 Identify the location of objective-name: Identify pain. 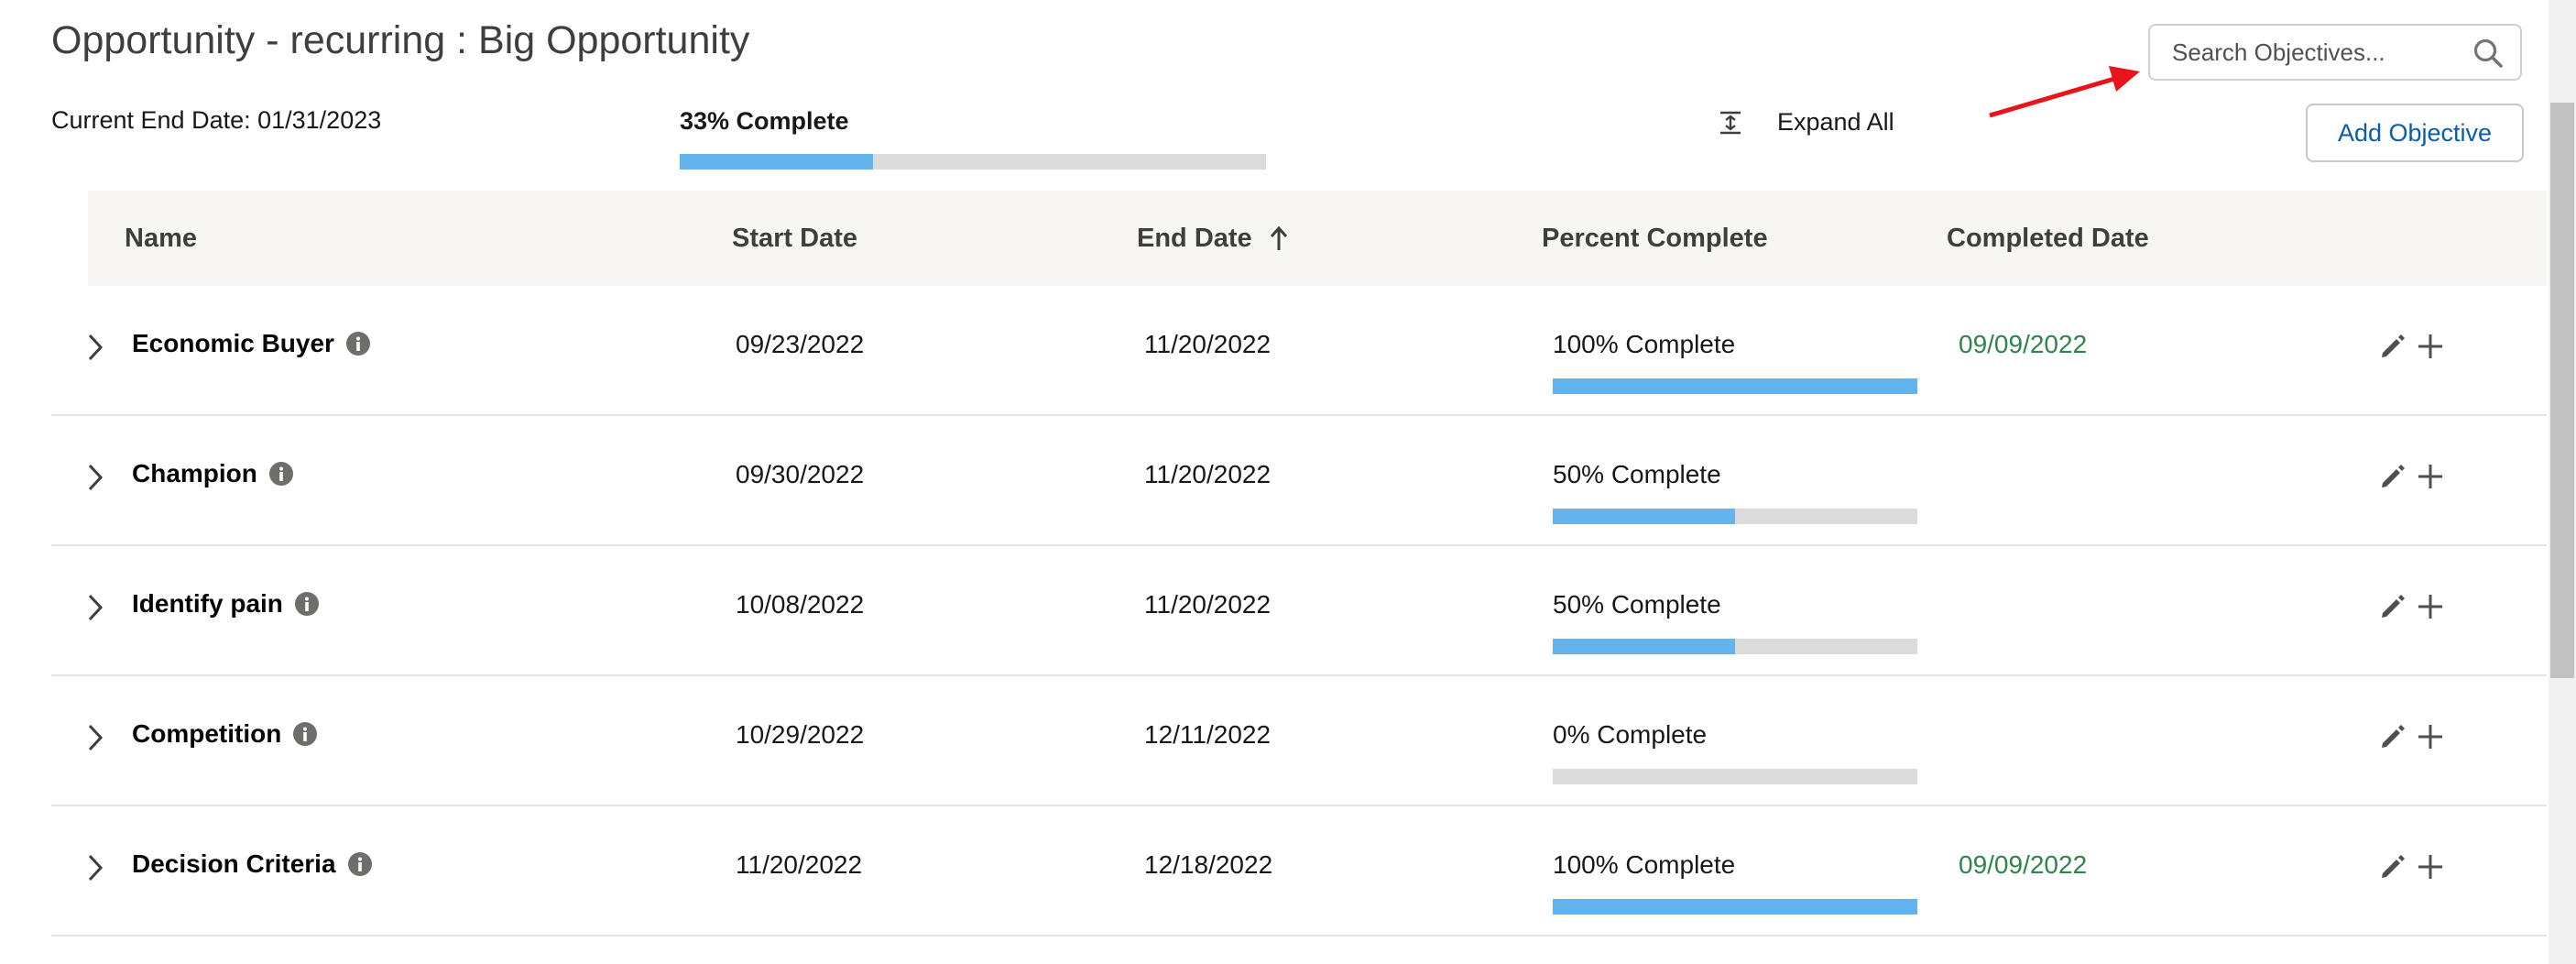
(208, 603).